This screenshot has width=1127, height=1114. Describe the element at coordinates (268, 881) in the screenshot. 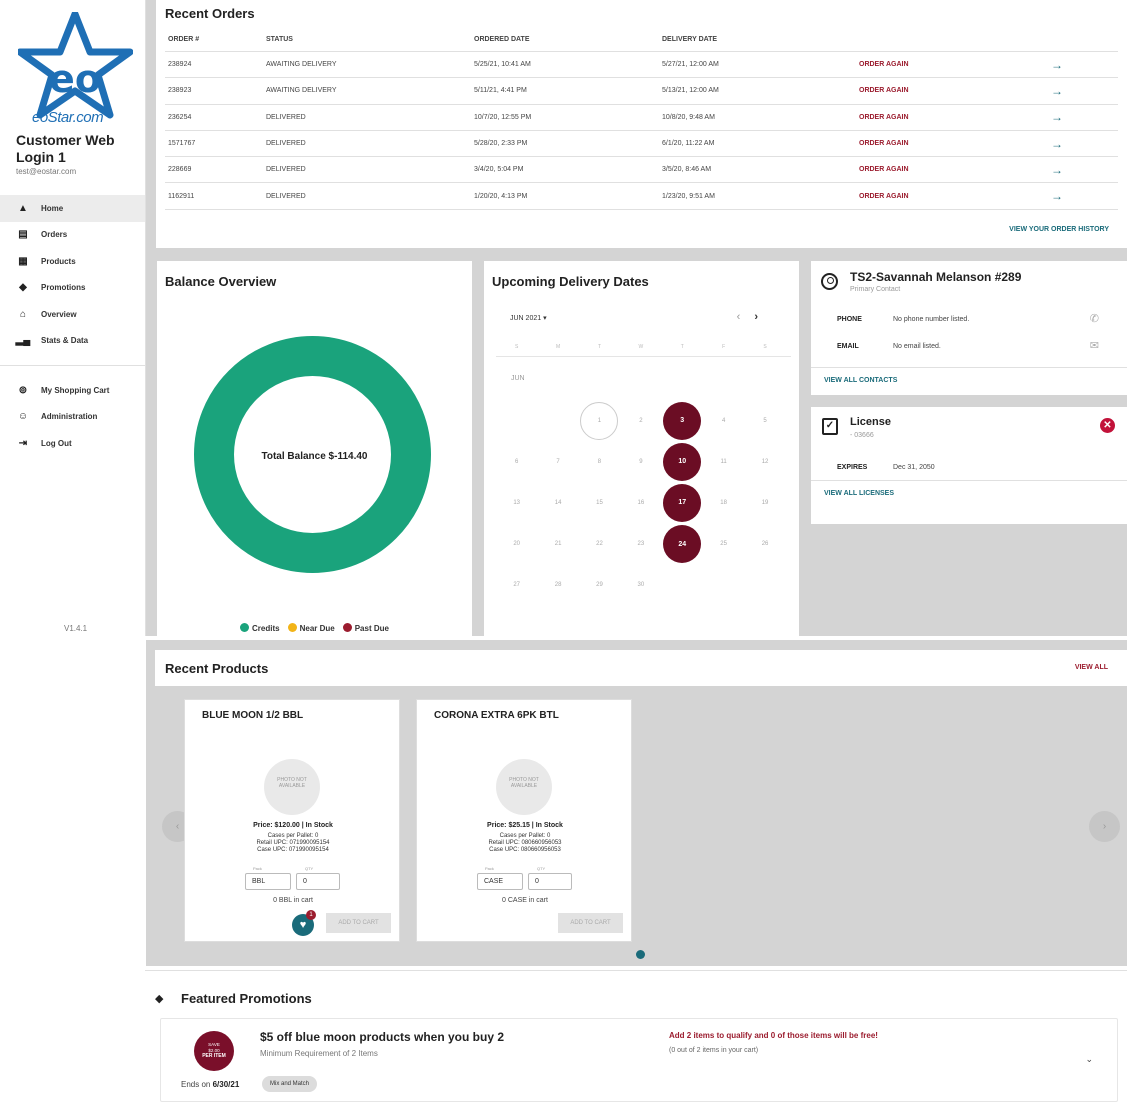

I see `pack-select: BBL` at that location.